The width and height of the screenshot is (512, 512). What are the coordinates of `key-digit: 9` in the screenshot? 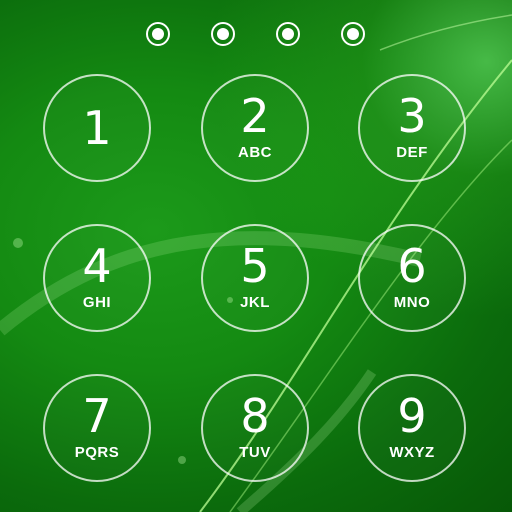 It's located at (412, 416).